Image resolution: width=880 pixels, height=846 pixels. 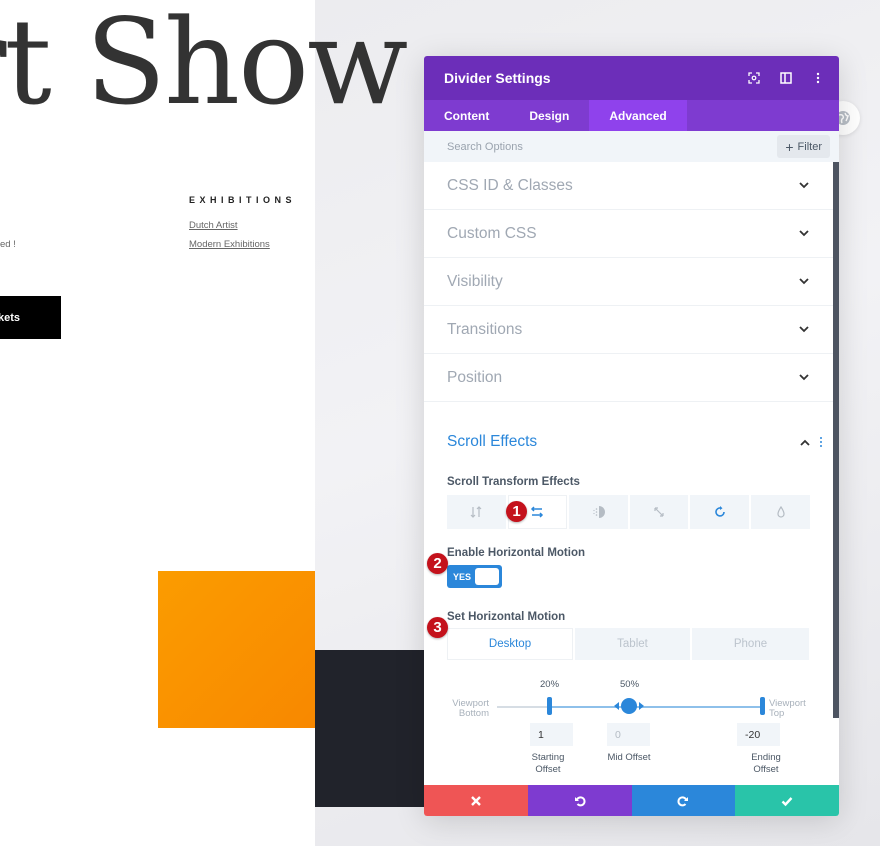 What do you see at coordinates (628, 282) in the screenshot?
I see `section-visibility: Visibility` at bounding box center [628, 282].